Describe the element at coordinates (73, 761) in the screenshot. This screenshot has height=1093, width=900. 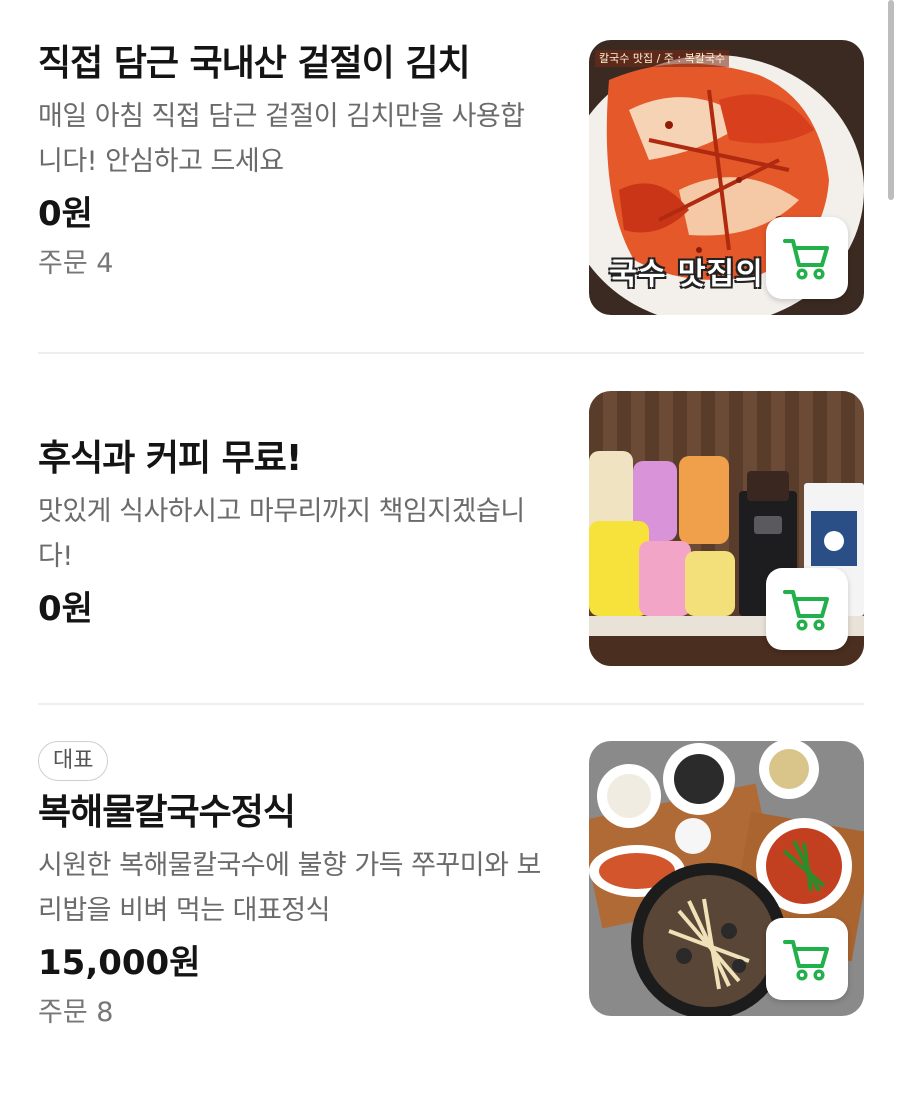
I see `signature-badge: 대표` at that location.